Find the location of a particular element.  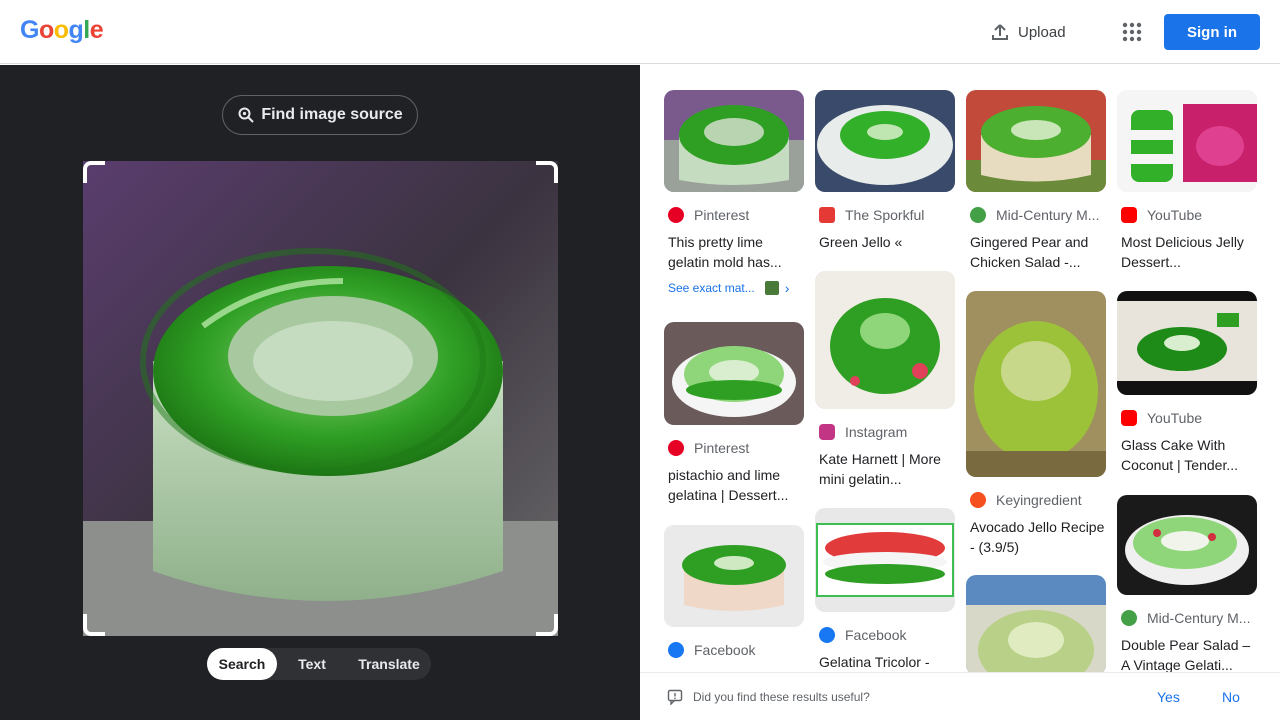

mode-text: Text is located at coordinates (312, 664).